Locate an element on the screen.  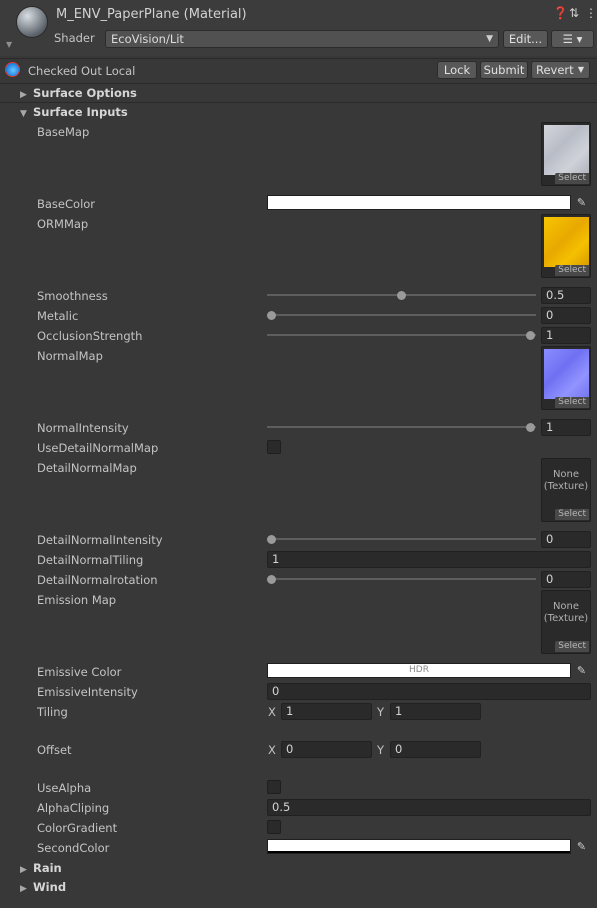
detail-normal-intensity-slider-handle is located at coordinates (271, 539).